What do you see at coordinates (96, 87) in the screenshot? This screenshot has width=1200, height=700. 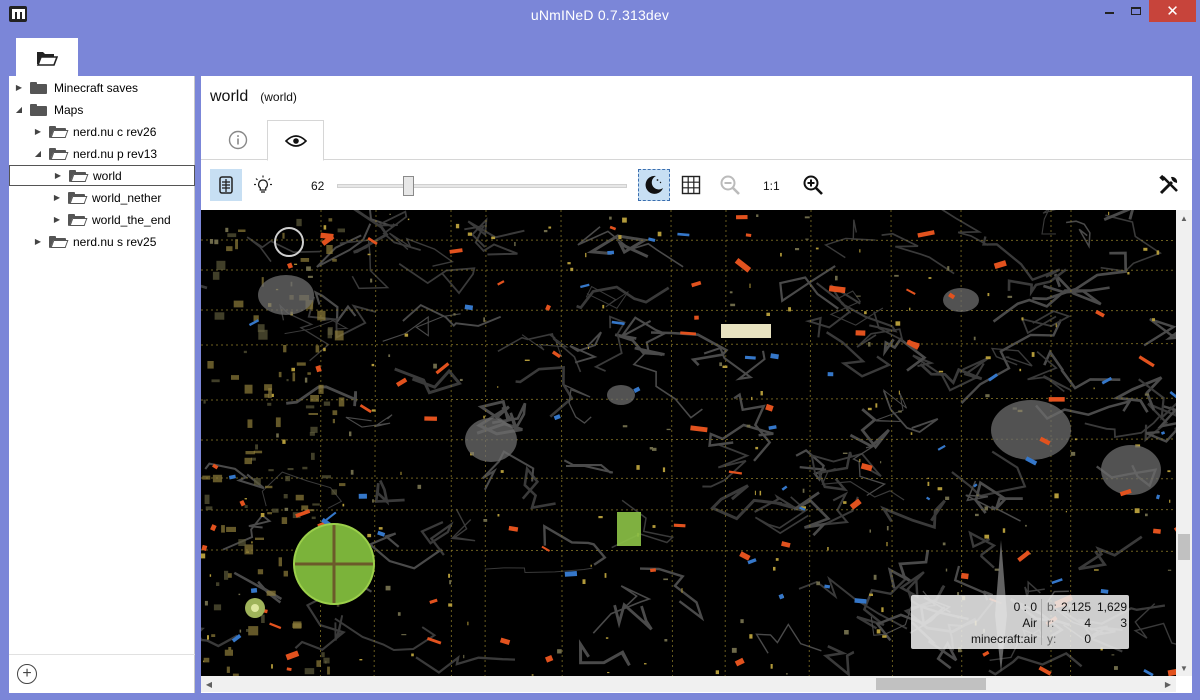 I see `tree-item-label: Minecraft saves` at bounding box center [96, 87].